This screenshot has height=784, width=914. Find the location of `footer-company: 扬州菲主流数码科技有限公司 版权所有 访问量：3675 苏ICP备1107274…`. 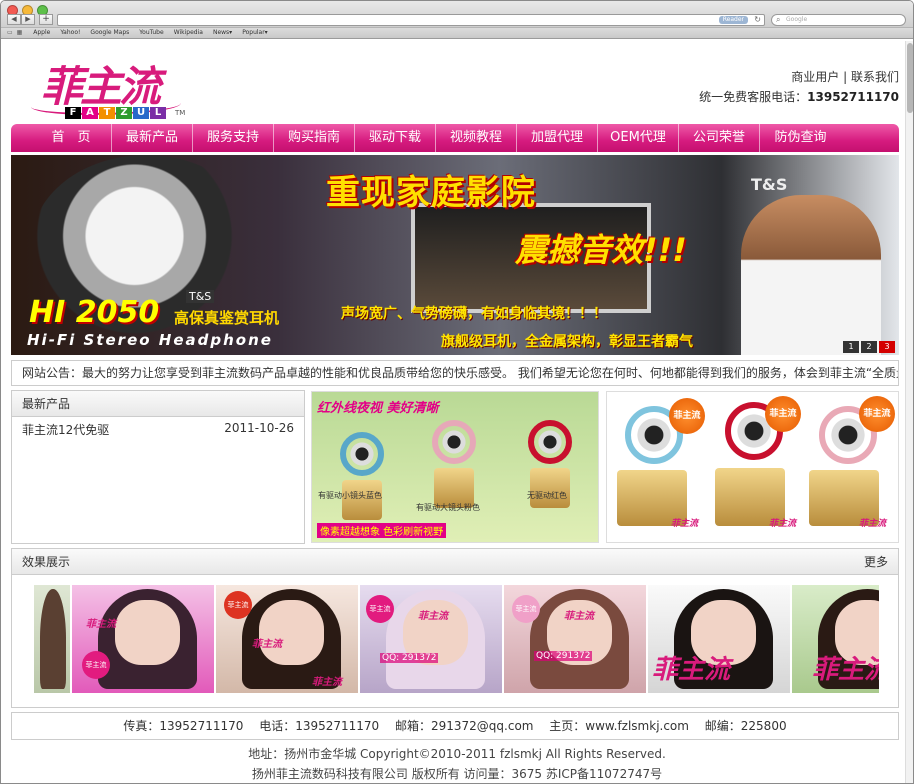

footer-company: 扬州菲主流数码科技有限公司 版权所有 访问量：3675 苏ICP备1107274… is located at coordinates (457, 774).